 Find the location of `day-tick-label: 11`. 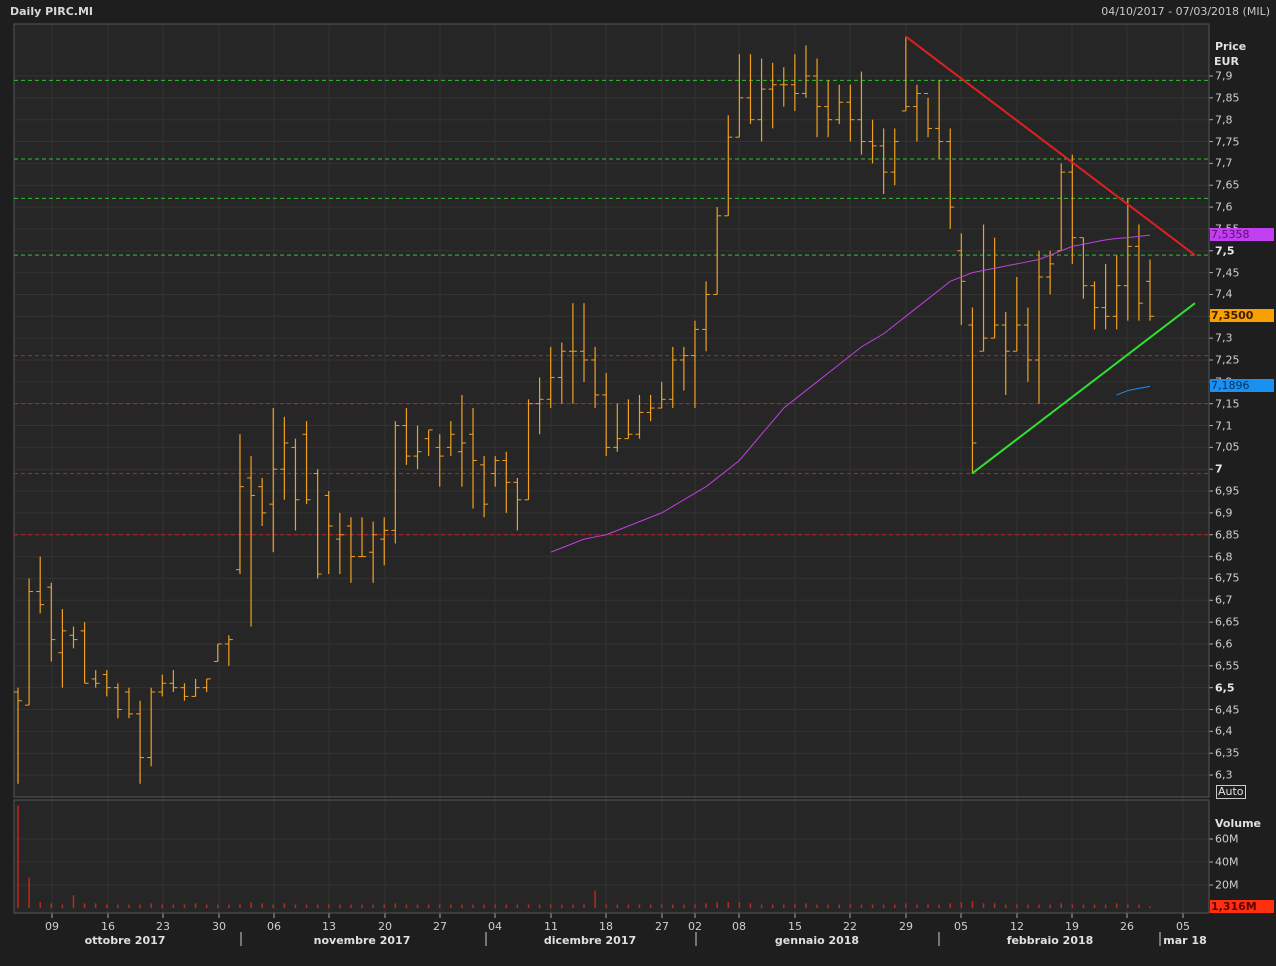

day-tick-label: 11 is located at coordinates (551, 926).